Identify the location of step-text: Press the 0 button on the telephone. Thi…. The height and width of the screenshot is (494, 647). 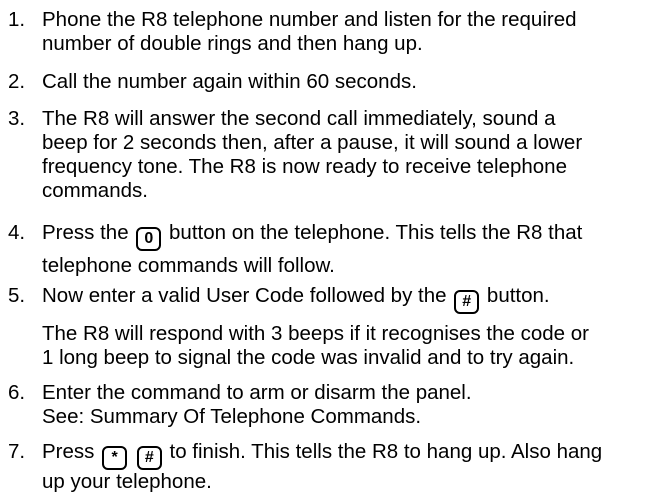
(342, 249).